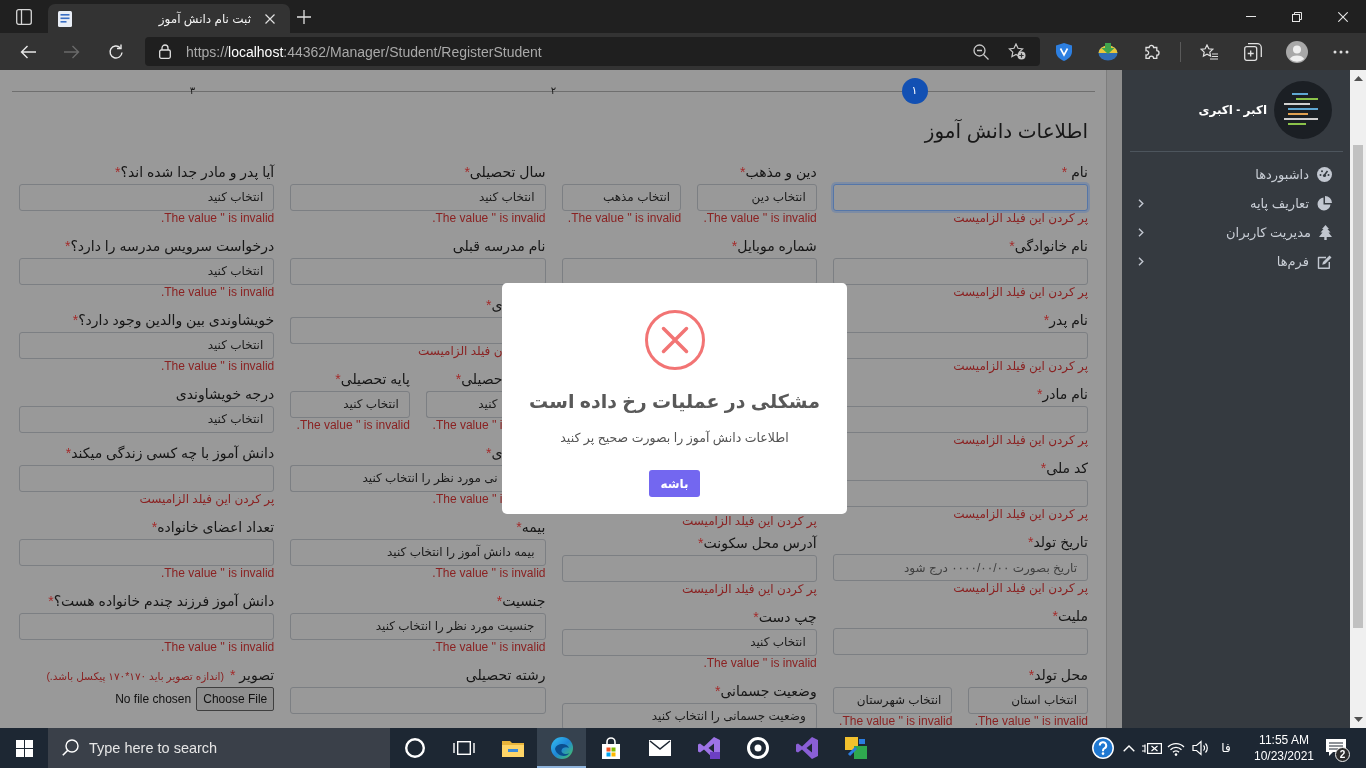  I want to click on dropdown-field: انتخاب استان, so click(1028, 700).